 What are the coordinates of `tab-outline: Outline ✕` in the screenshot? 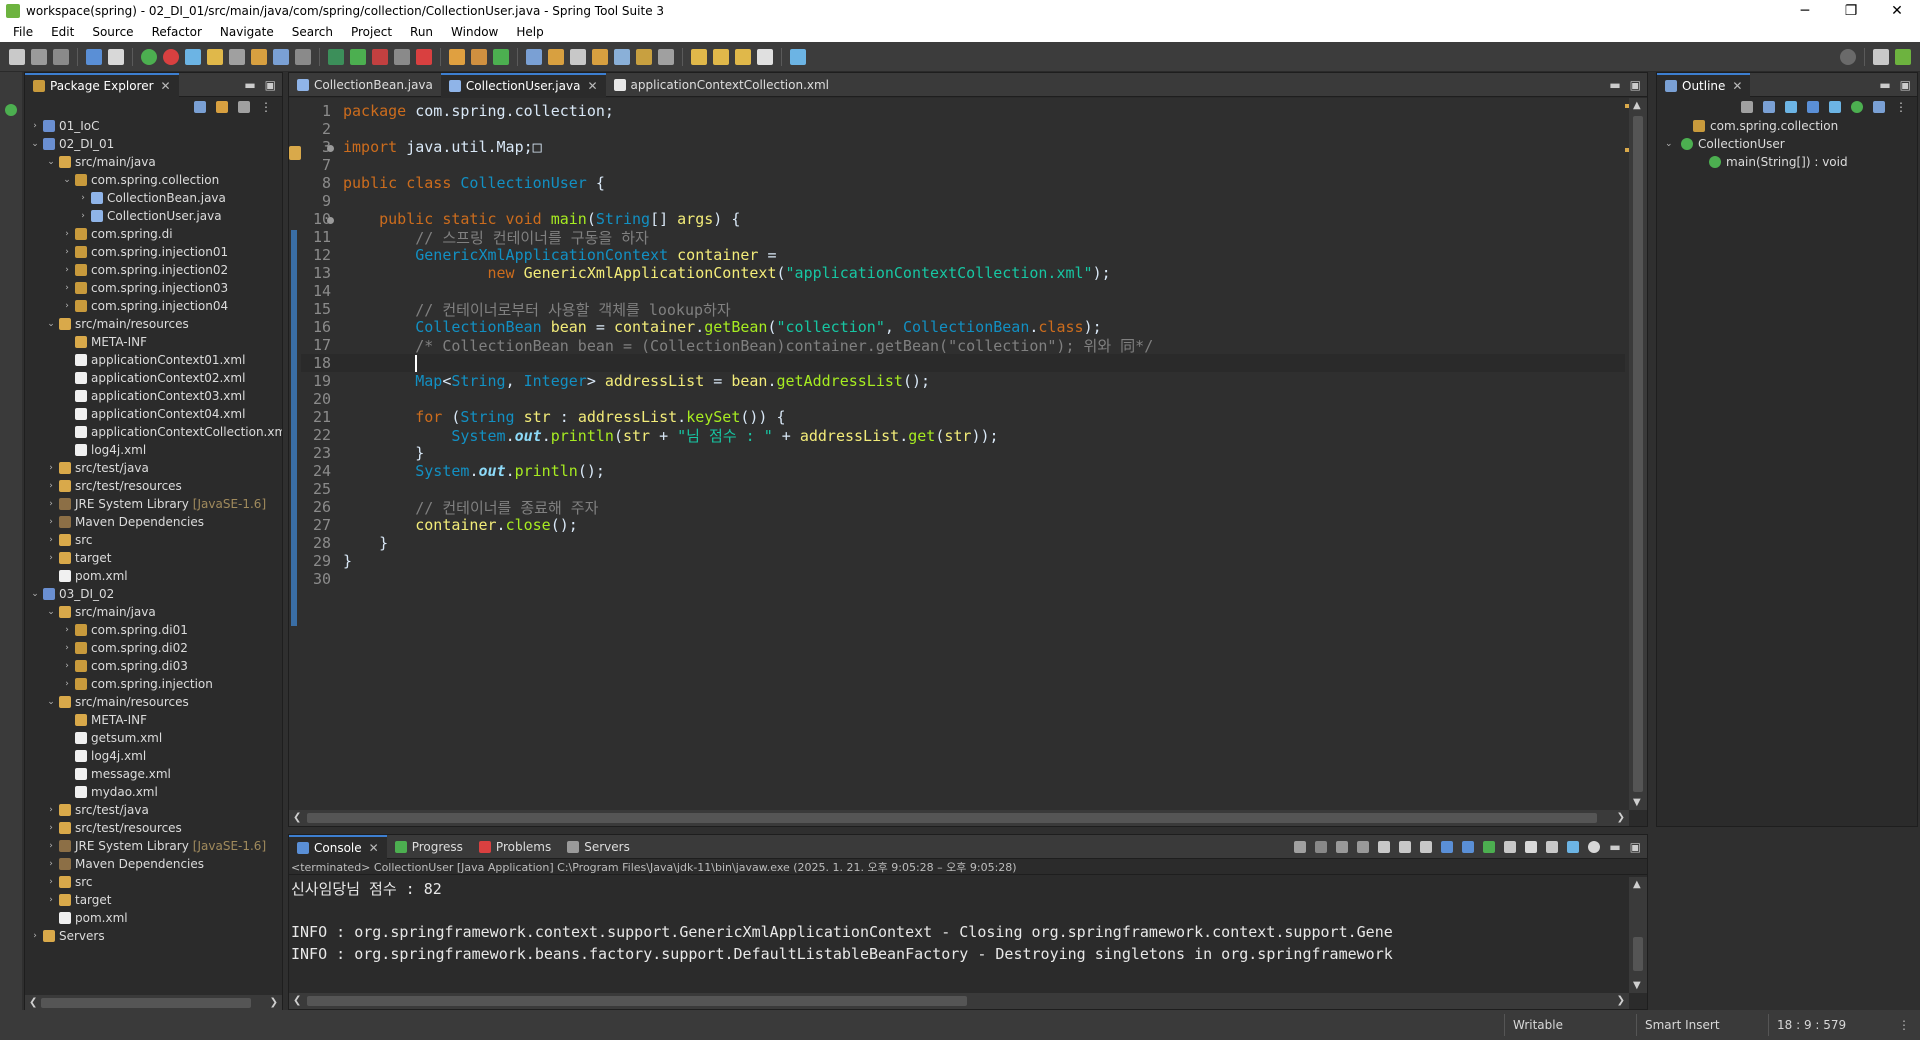 It's located at (1704, 84).